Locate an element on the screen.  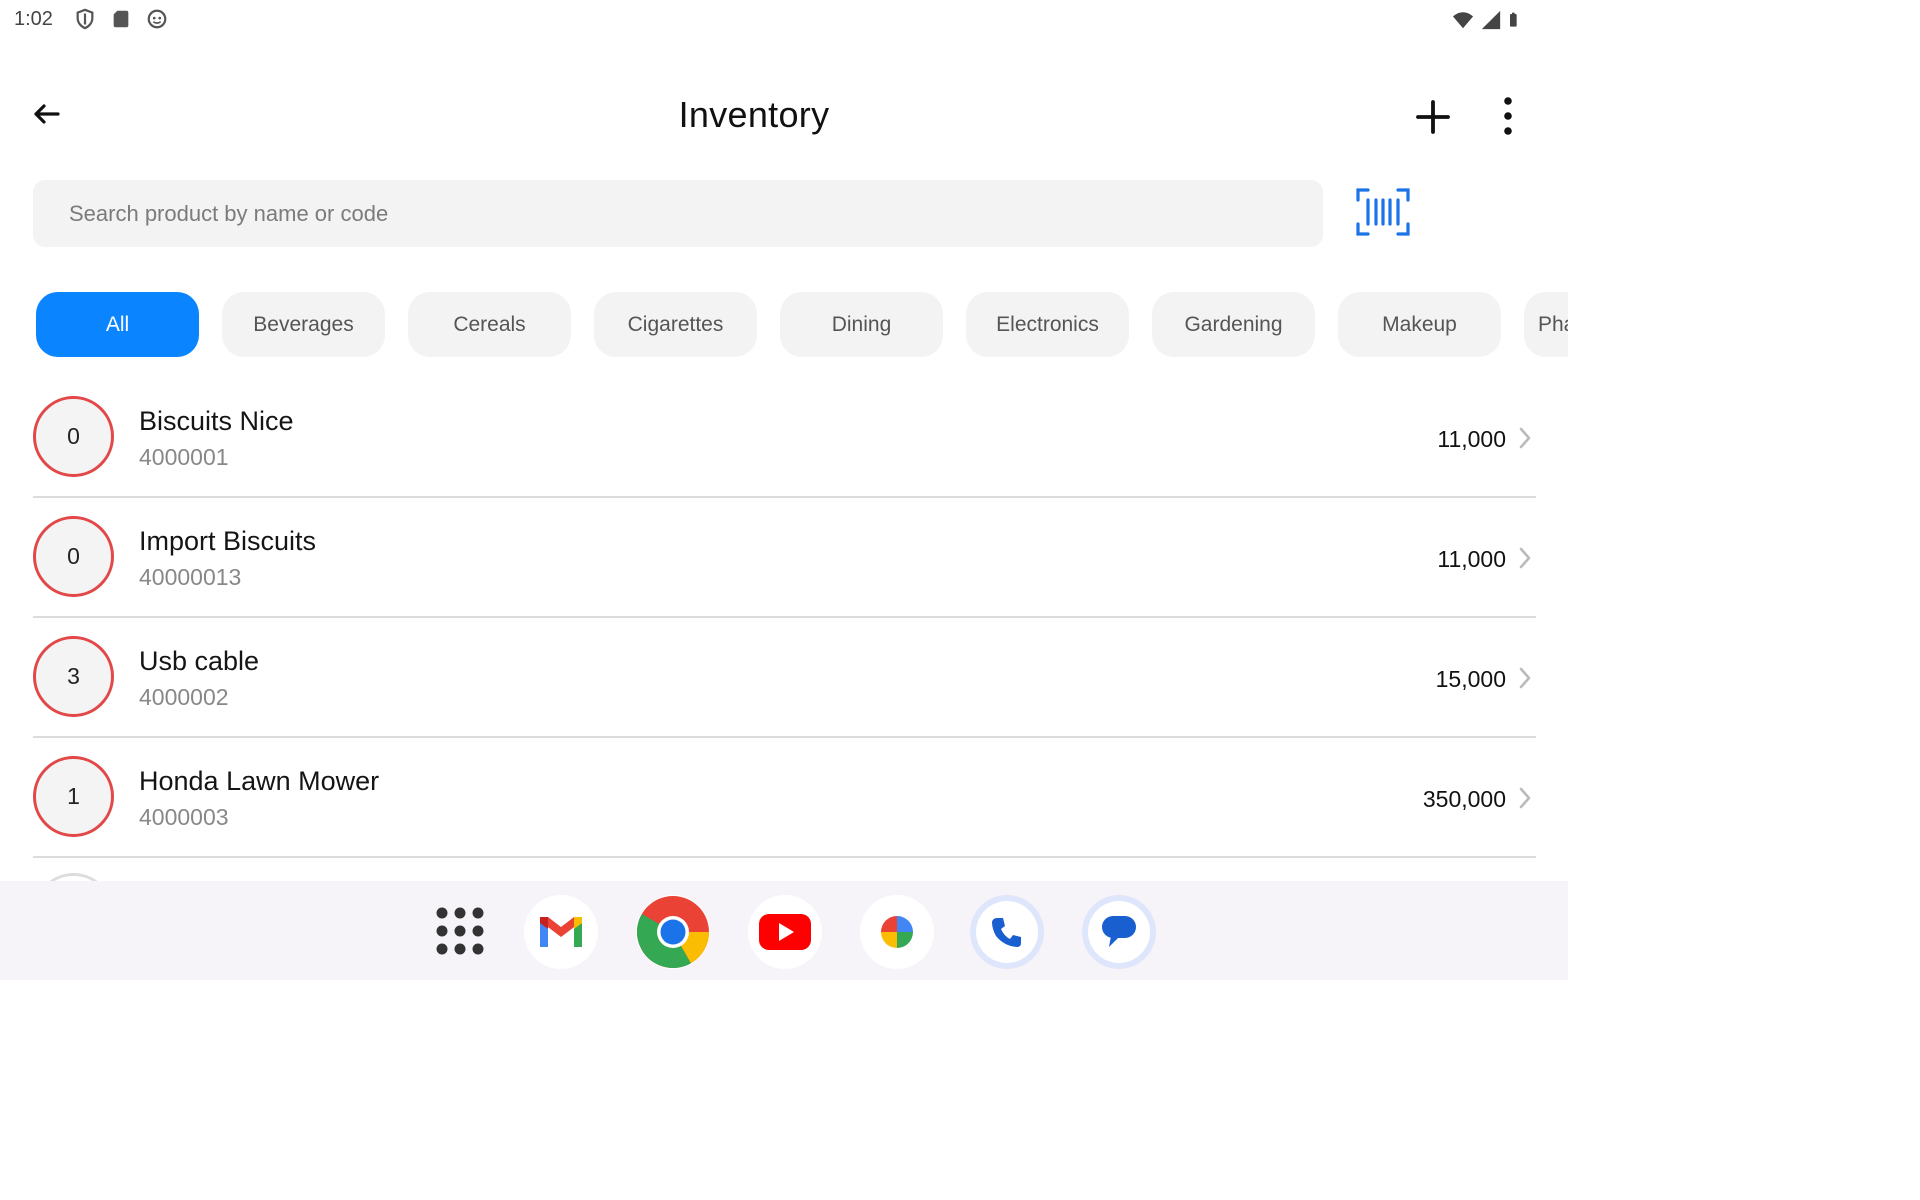
app-bar: Inventory is located at coordinates (784, 116).